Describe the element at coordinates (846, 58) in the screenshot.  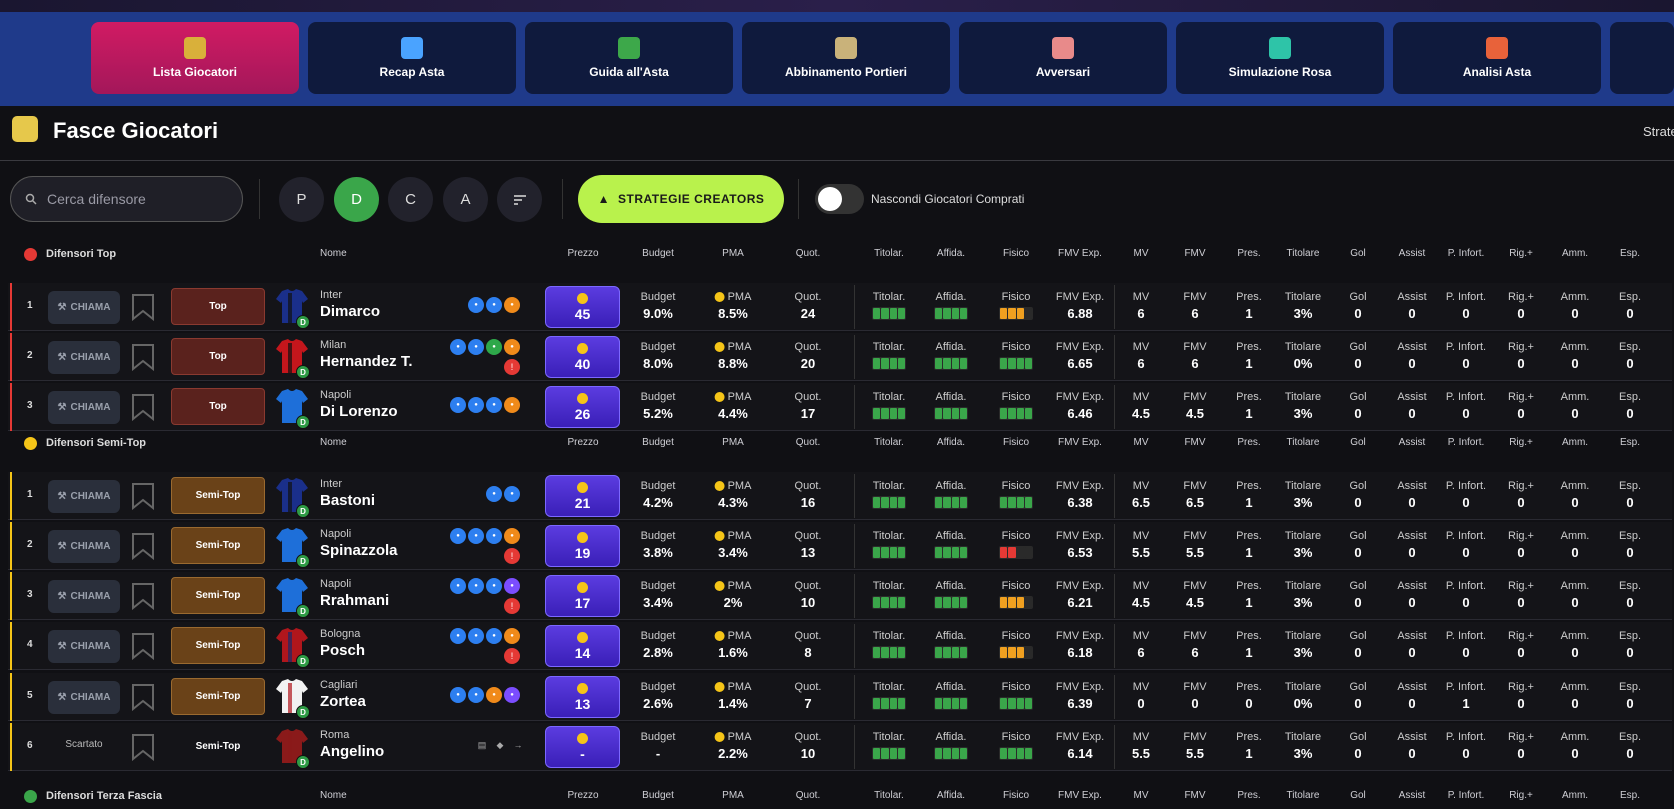
I see `nav-tab-3: Abbinamento Portieri` at that location.